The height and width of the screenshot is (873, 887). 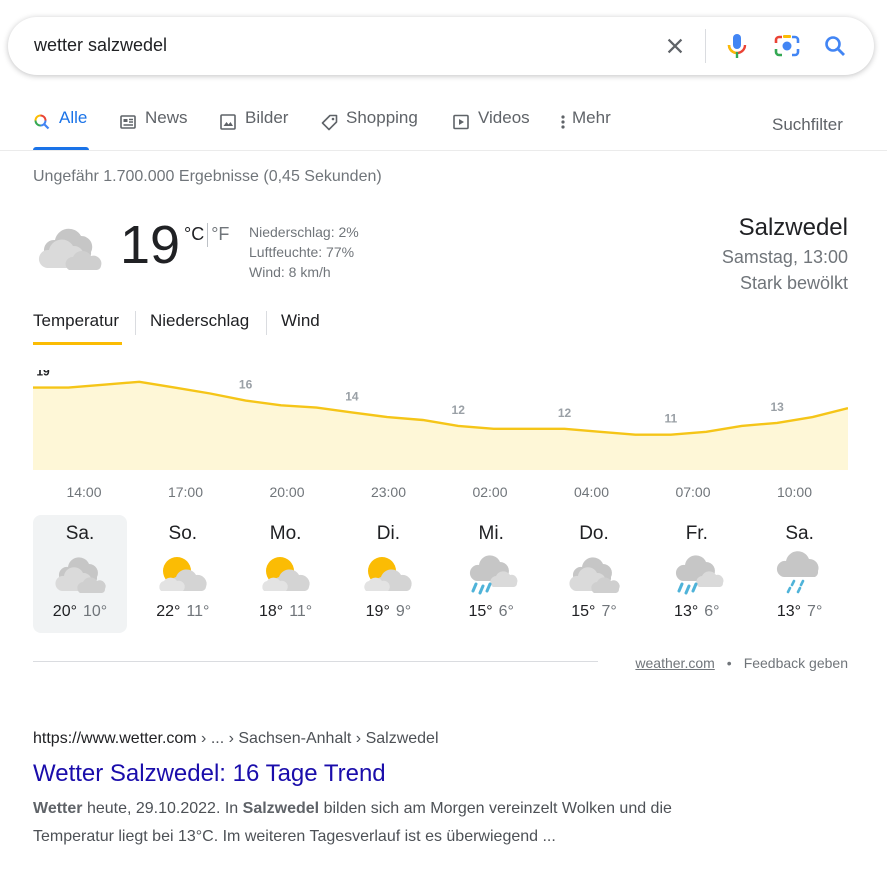 I want to click on day-high: 18°, so click(x=271, y=611).